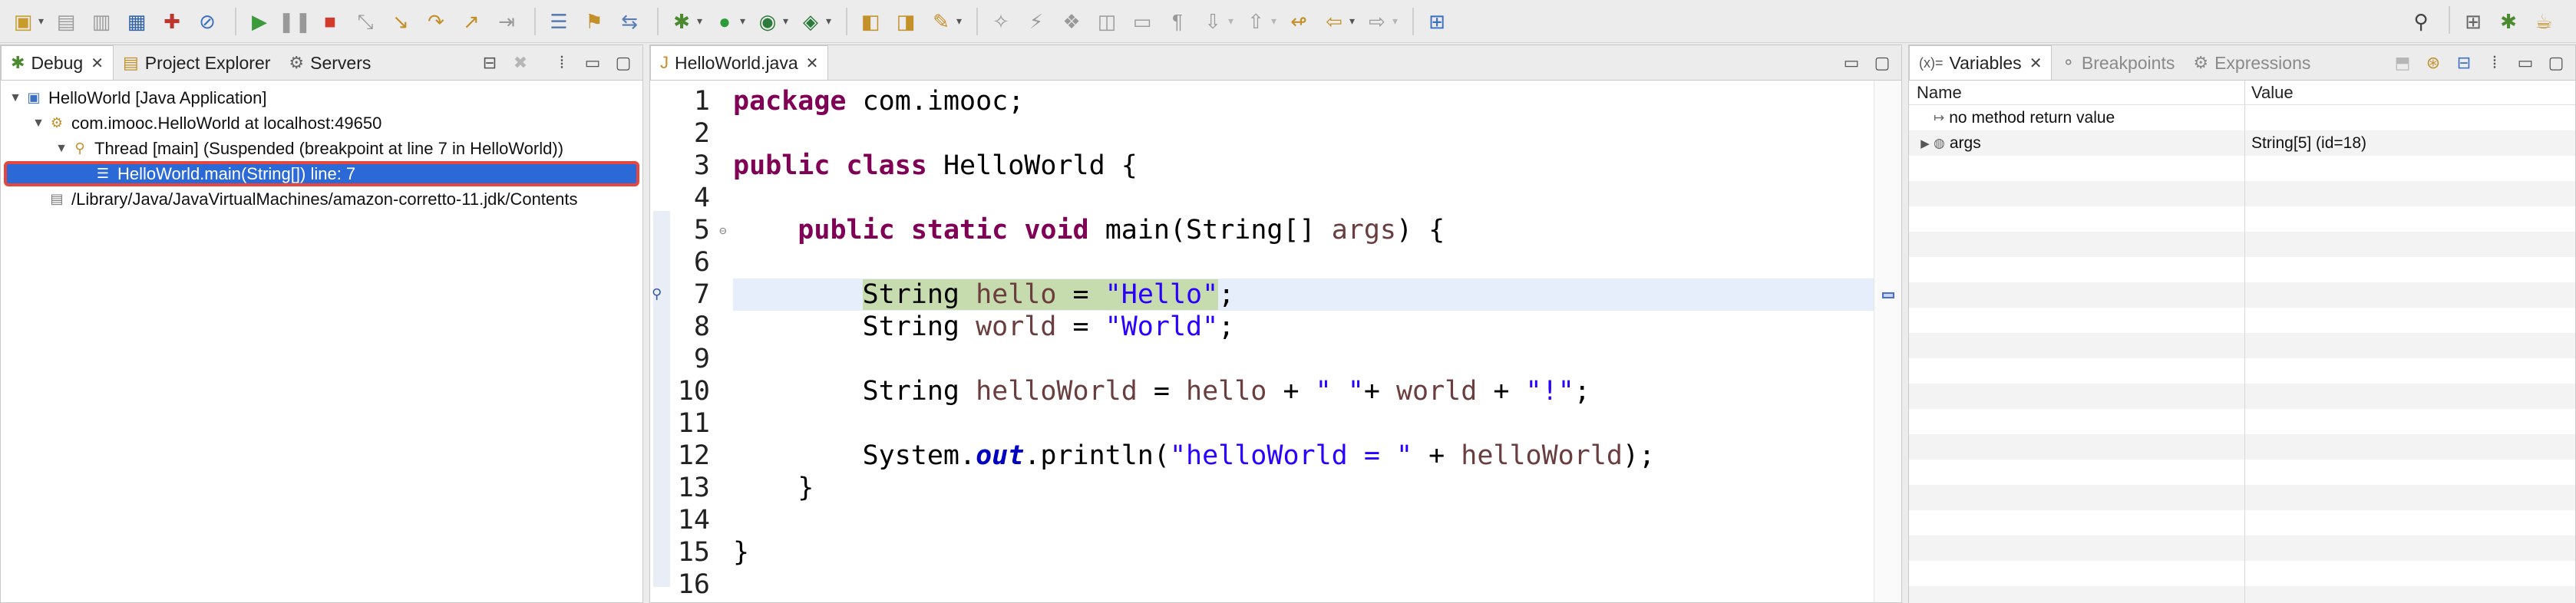 This screenshot has width=2576, height=603. What do you see at coordinates (1071, 21) in the screenshot?
I see `prev-annotation-icon: ❖` at bounding box center [1071, 21].